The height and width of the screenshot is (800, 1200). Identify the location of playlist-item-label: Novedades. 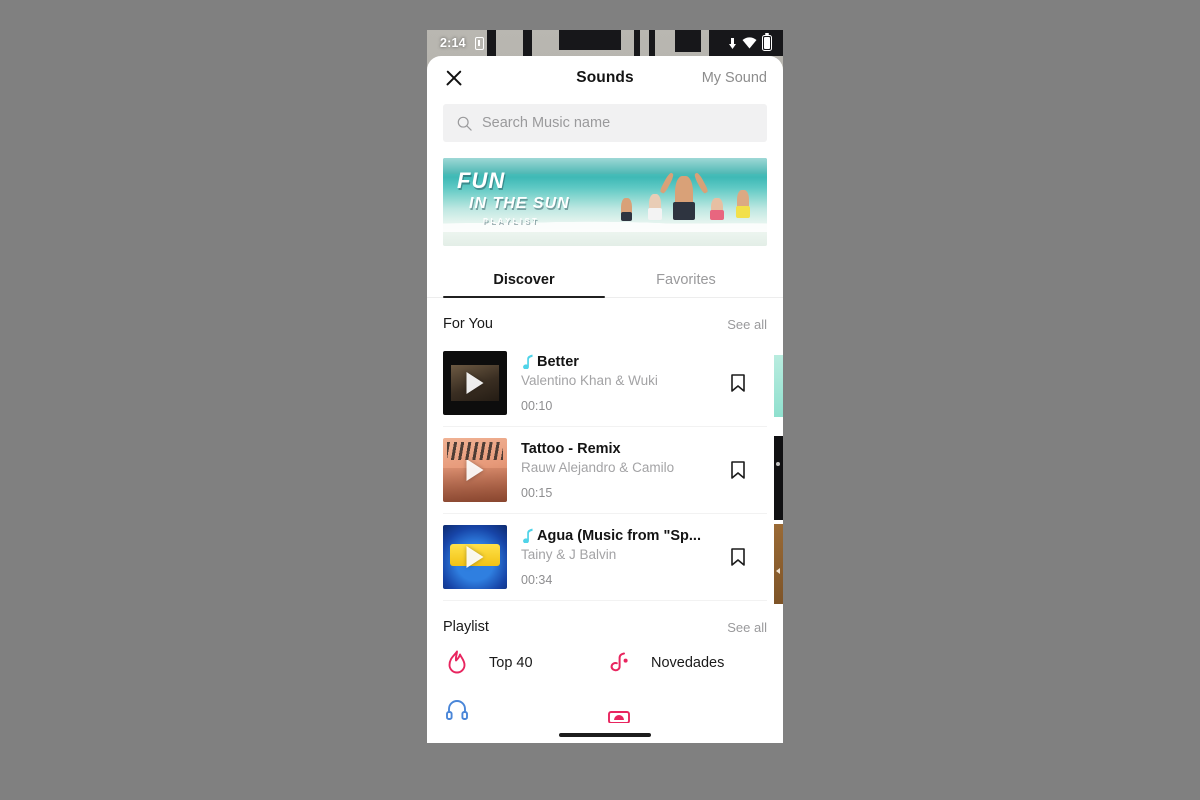
(688, 663).